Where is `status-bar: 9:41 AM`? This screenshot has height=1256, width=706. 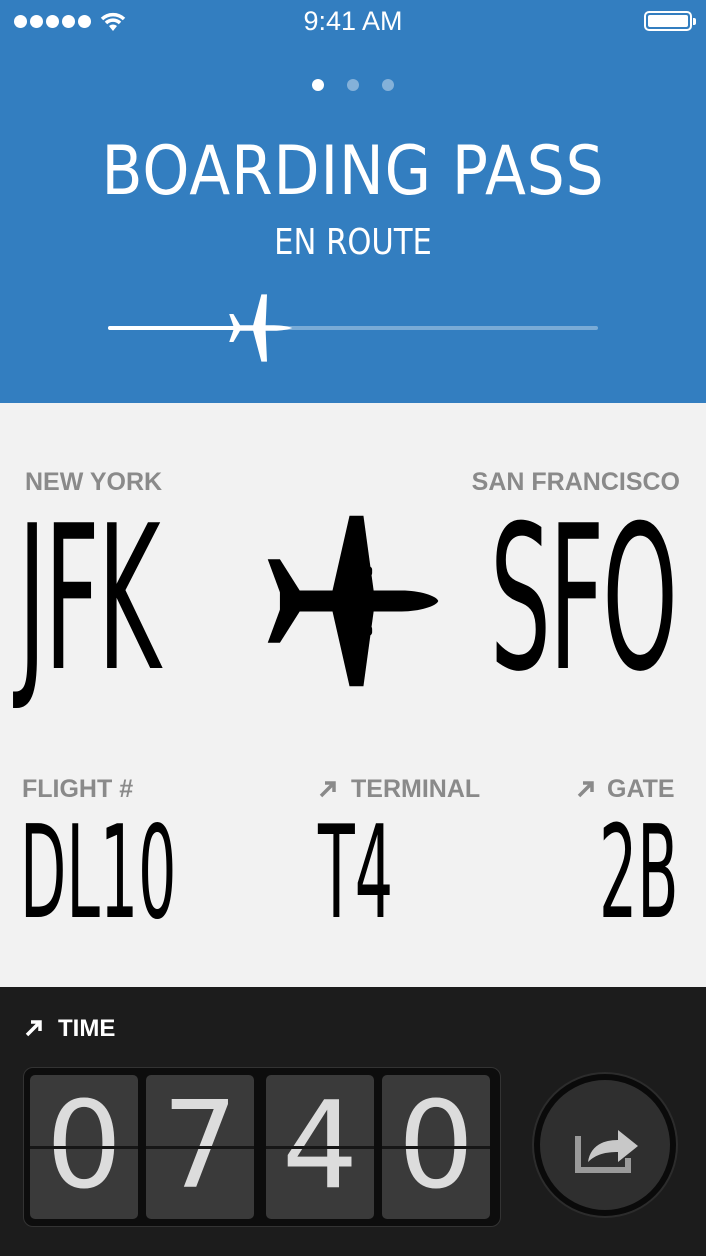
status-bar: 9:41 AM is located at coordinates (353, 22).